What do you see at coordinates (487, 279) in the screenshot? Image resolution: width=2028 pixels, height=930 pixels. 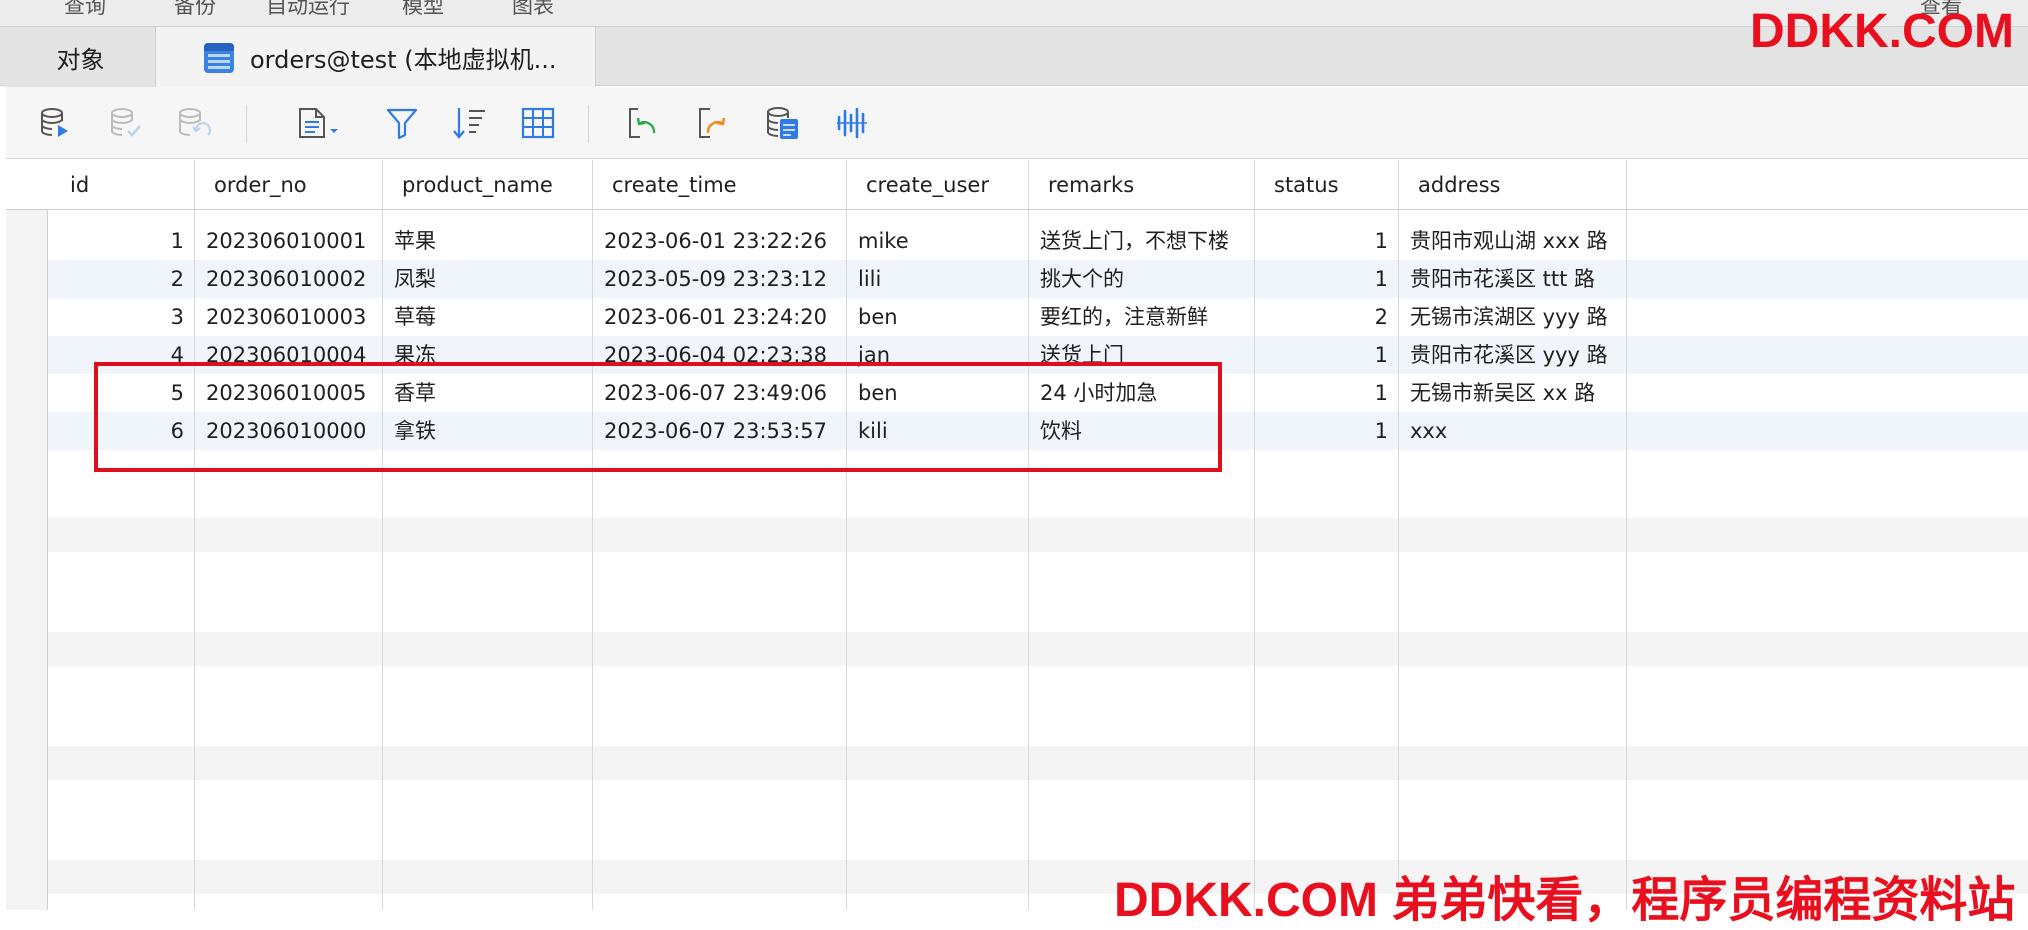 I see `cell-product-name: 凤梨` at bounding box center [487, 279].